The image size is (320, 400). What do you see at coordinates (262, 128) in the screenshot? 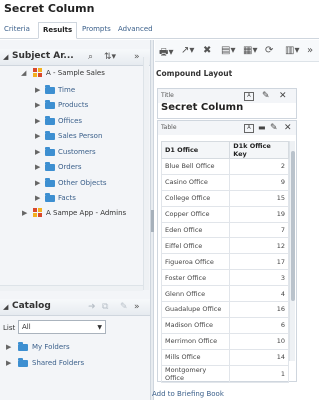
I see `keyboard-icon: ▬` at bounding box center [262, 128].